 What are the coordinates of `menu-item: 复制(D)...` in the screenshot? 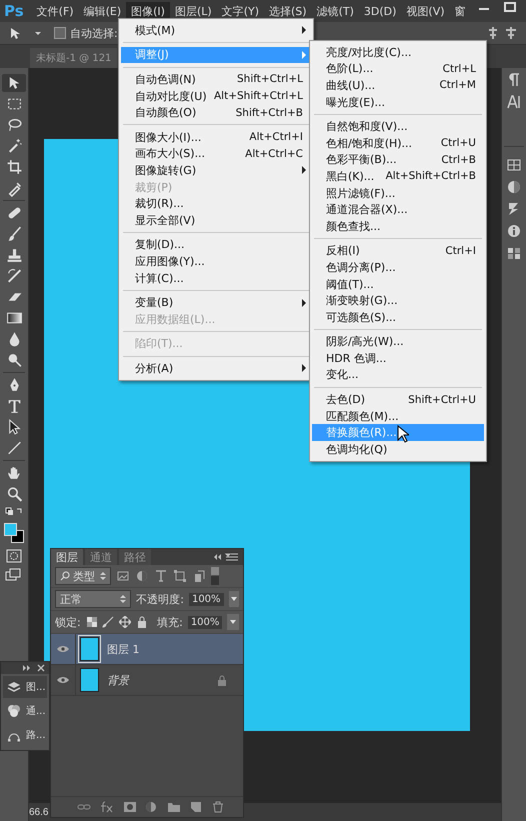 It's located at (216, 245).